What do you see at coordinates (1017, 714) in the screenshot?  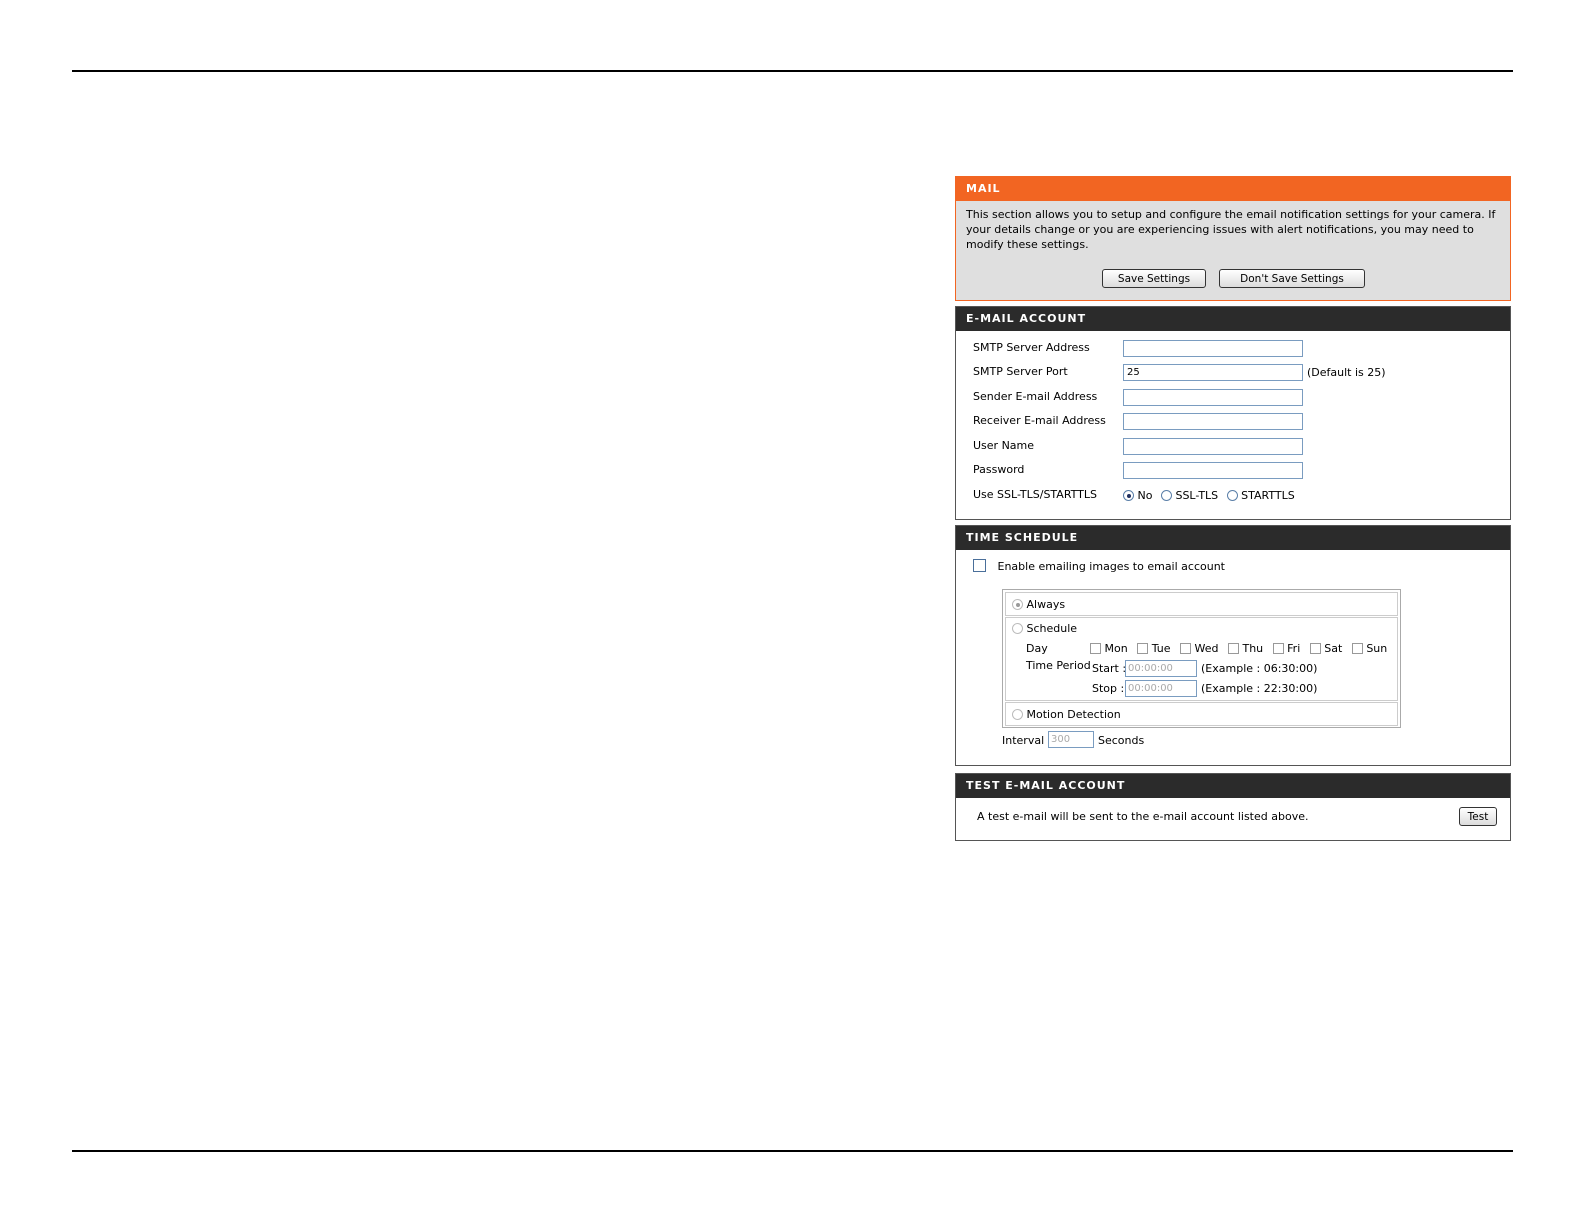 I see `motion-detection-radio` at bounding box center [1017, 714].